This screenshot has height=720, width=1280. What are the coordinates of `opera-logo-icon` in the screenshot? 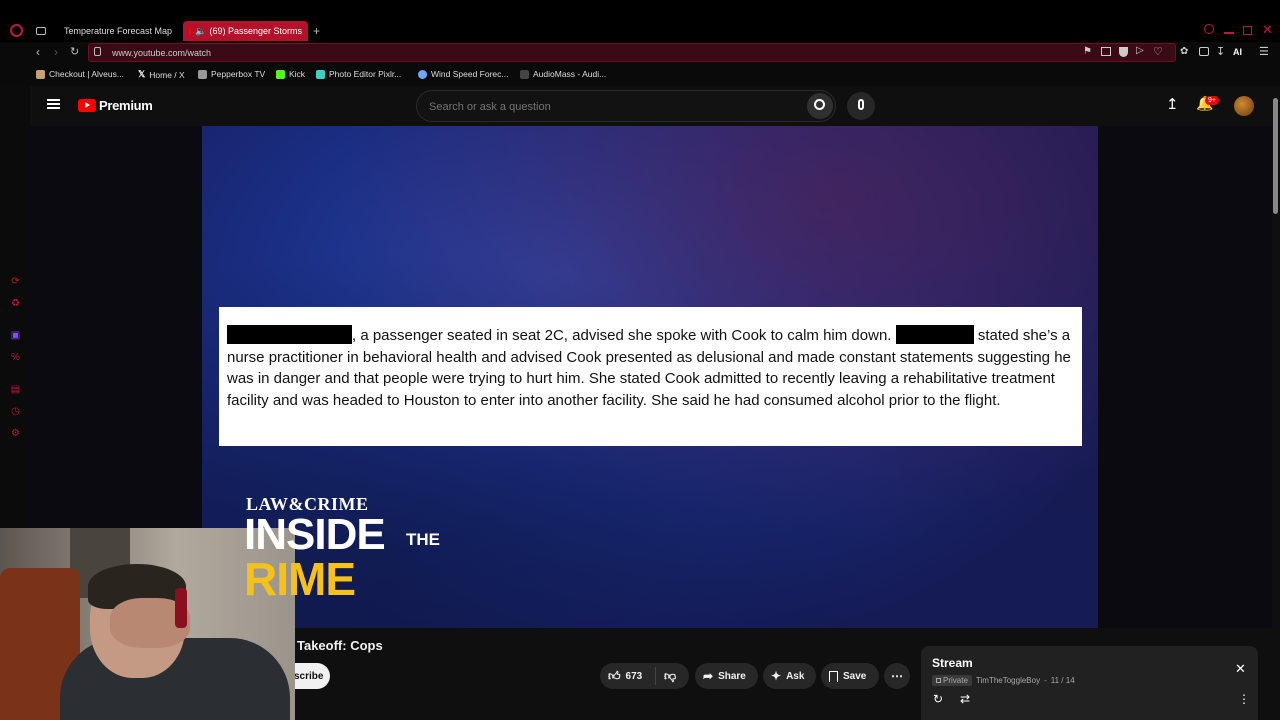 It's located at (16, 30).